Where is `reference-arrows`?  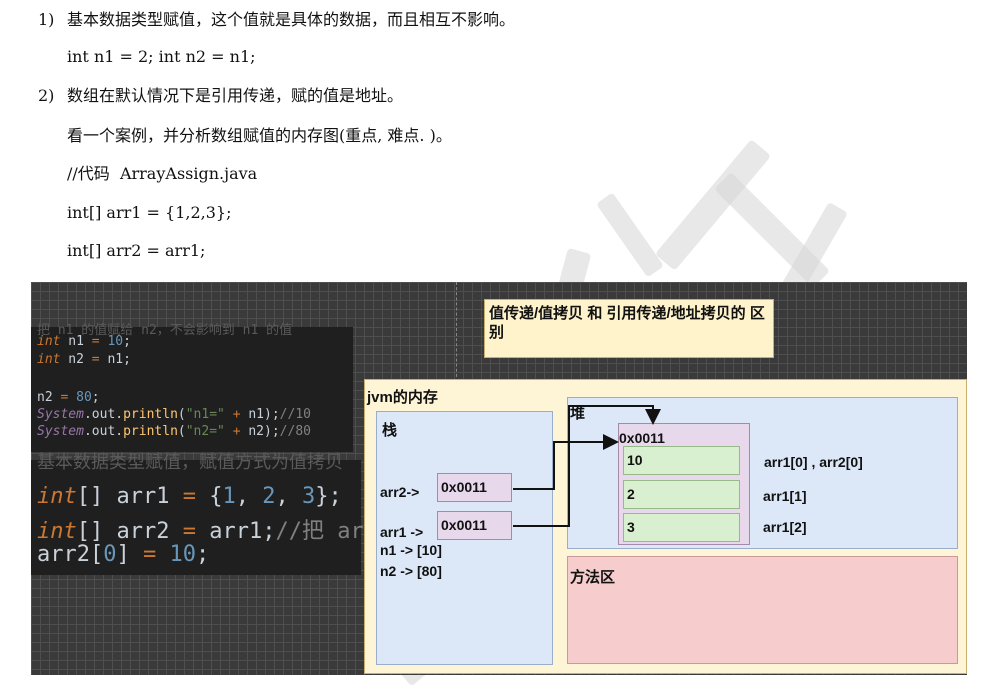
reference-arrows is located at coordinates (587, 466).